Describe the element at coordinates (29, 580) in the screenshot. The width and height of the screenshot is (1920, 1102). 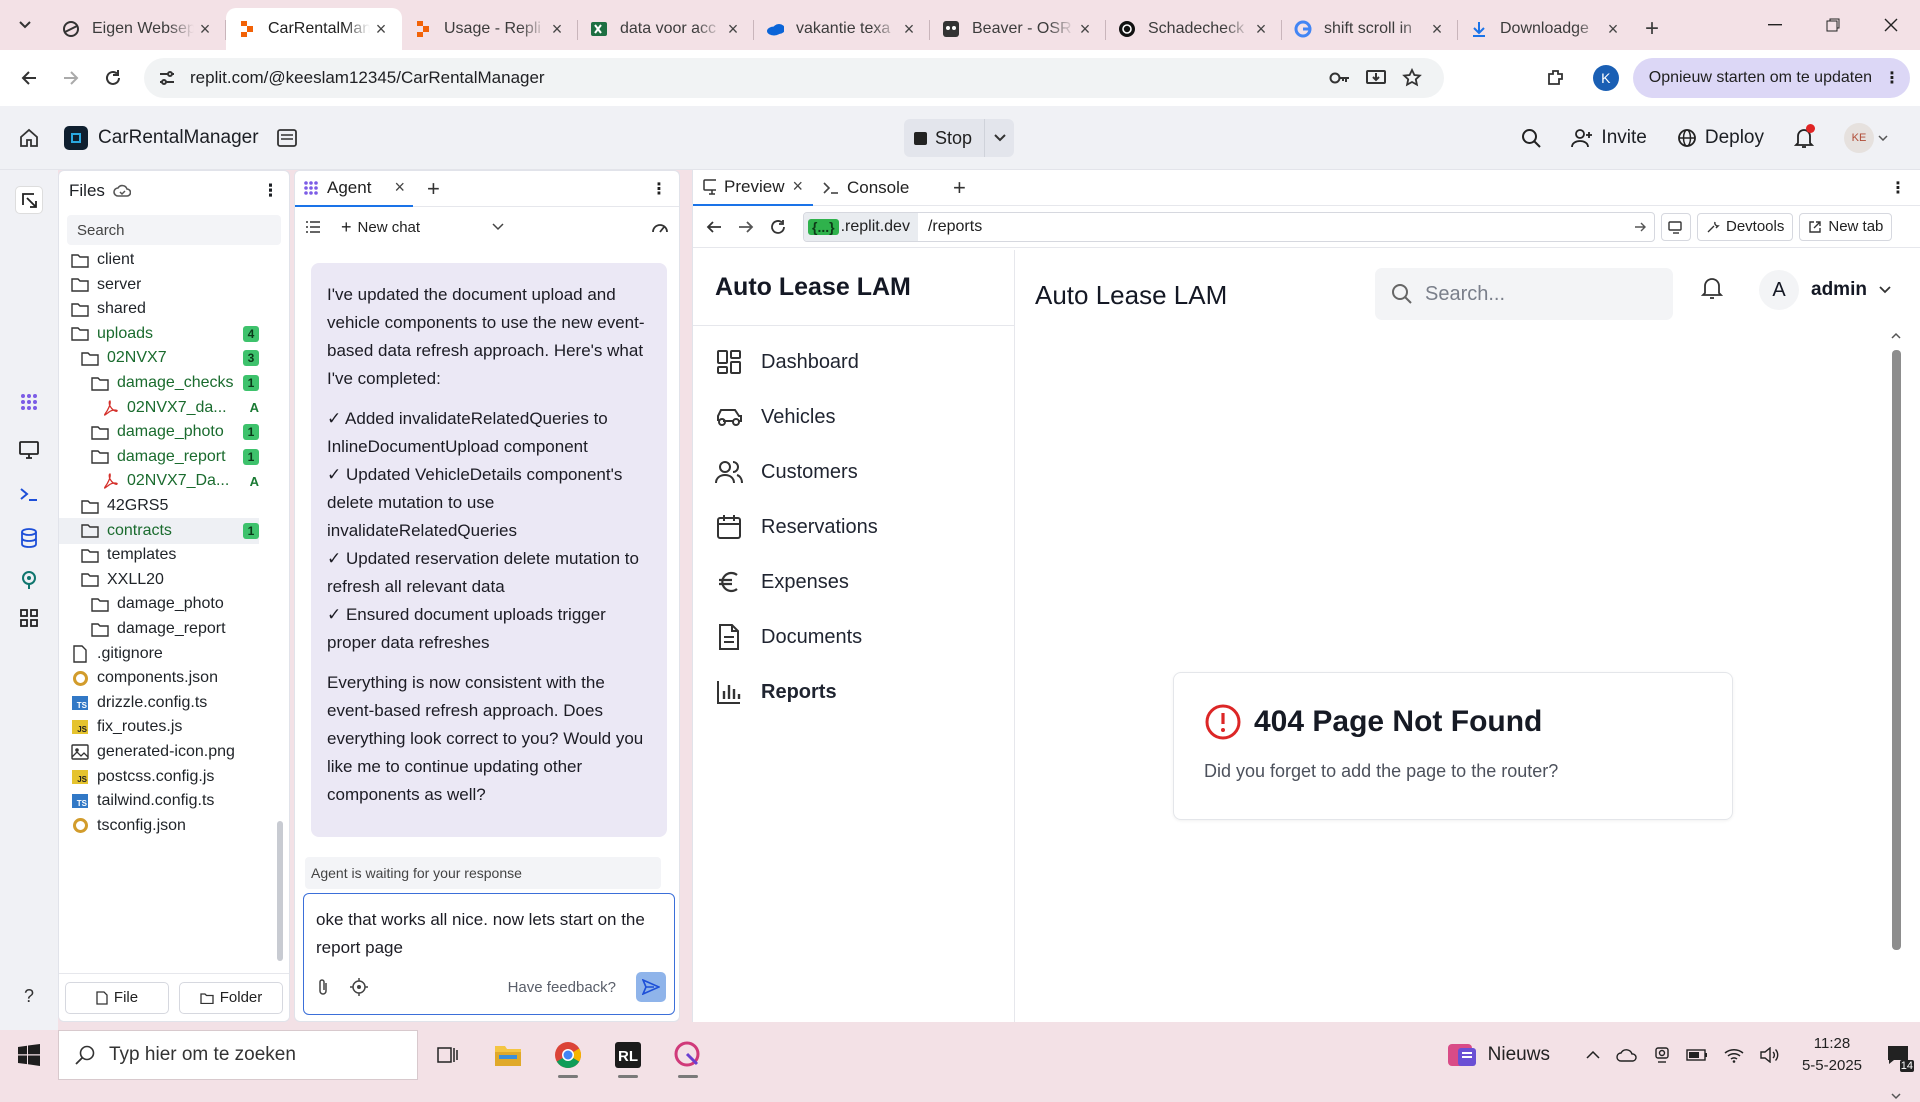
I see `integrations-tool-icon` at that location.